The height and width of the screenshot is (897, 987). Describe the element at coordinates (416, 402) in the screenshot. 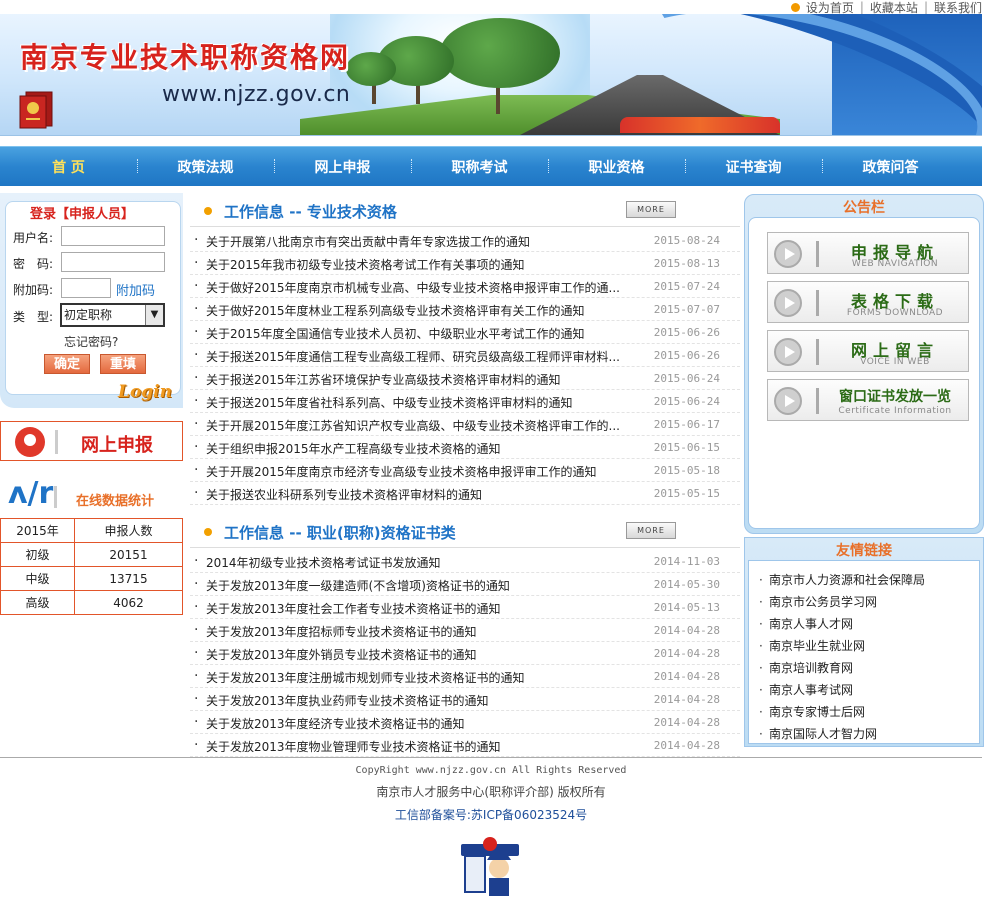

I see `news-title-link: 关于报送2015年度省社科系列高、中级专业技术资格评审材料的通知` at that location.